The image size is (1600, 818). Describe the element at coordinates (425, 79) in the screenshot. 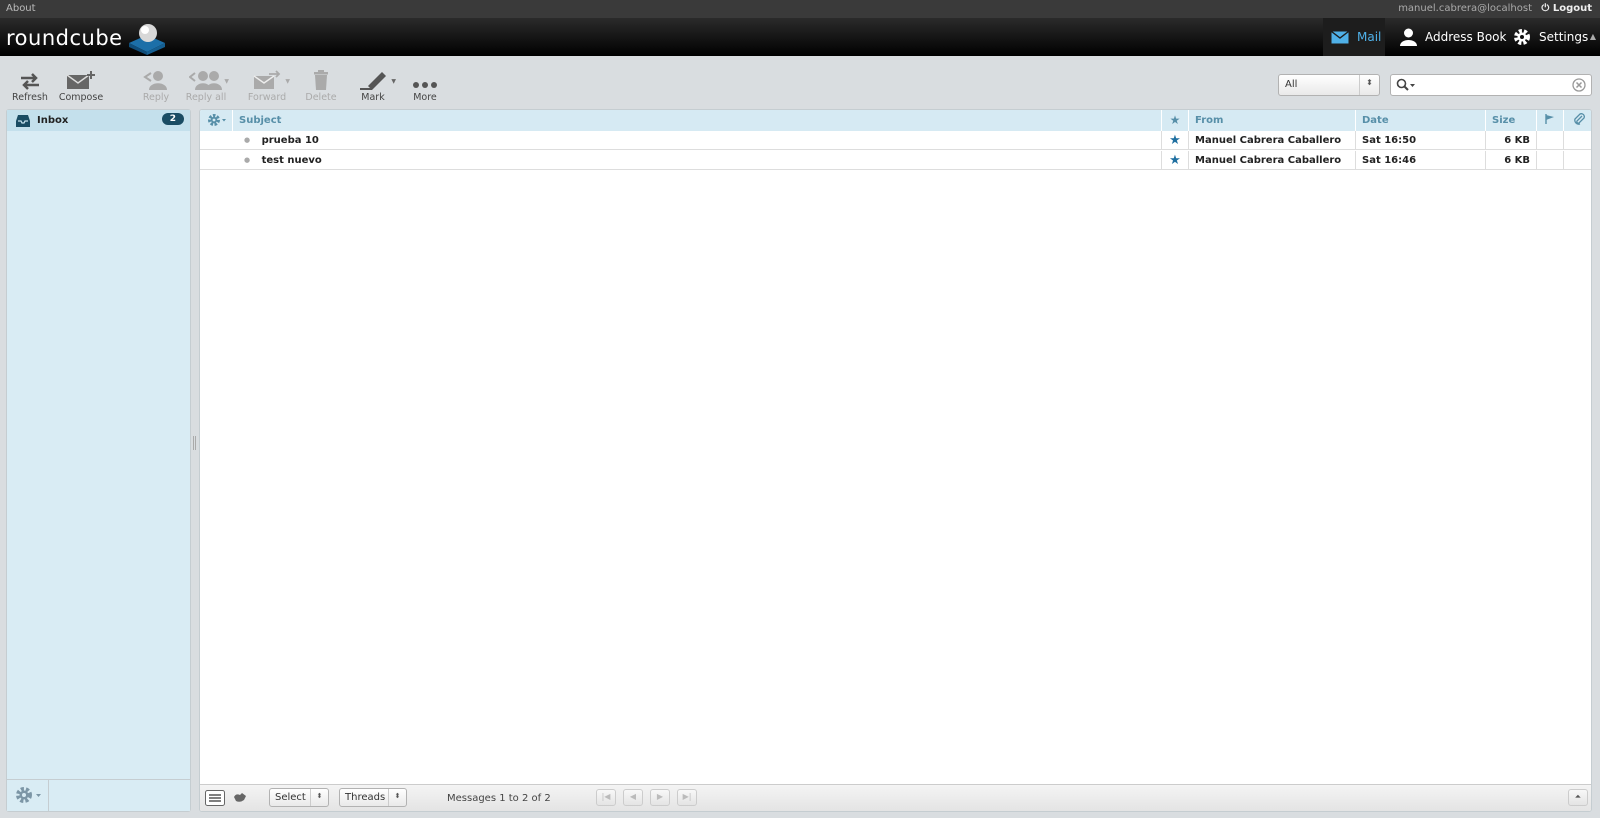

I see `more-dots-icon` at that location.